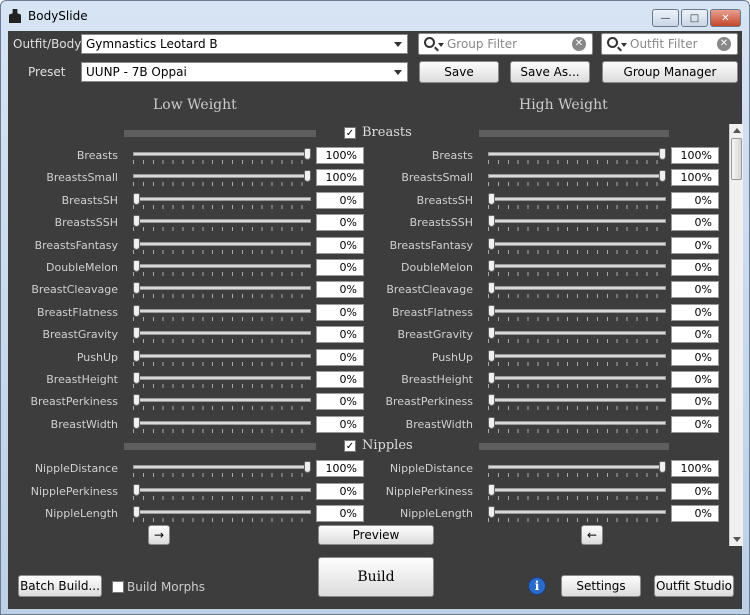  I want to click on copy-left-button: ←, so click(592, 535).